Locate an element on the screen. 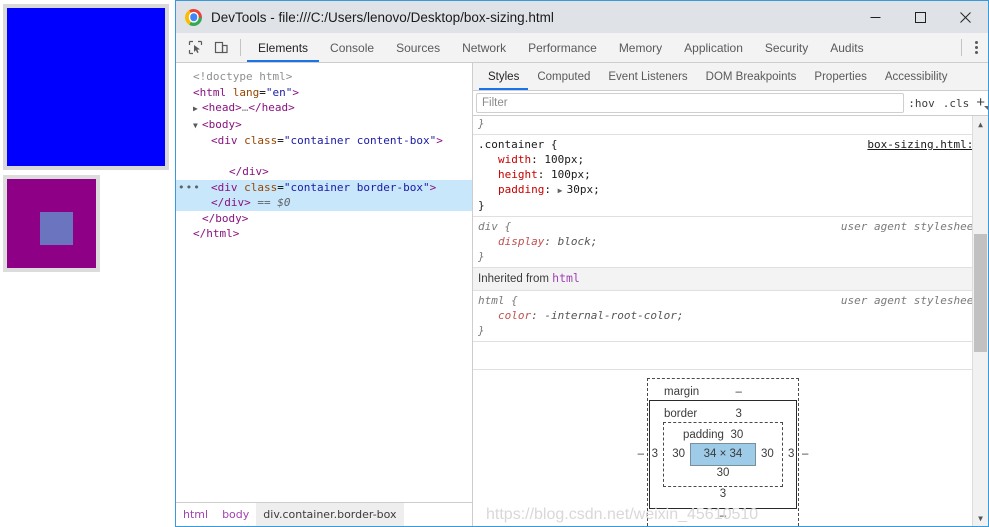  tab-audits: Audits is located at coordinates (846, 47).